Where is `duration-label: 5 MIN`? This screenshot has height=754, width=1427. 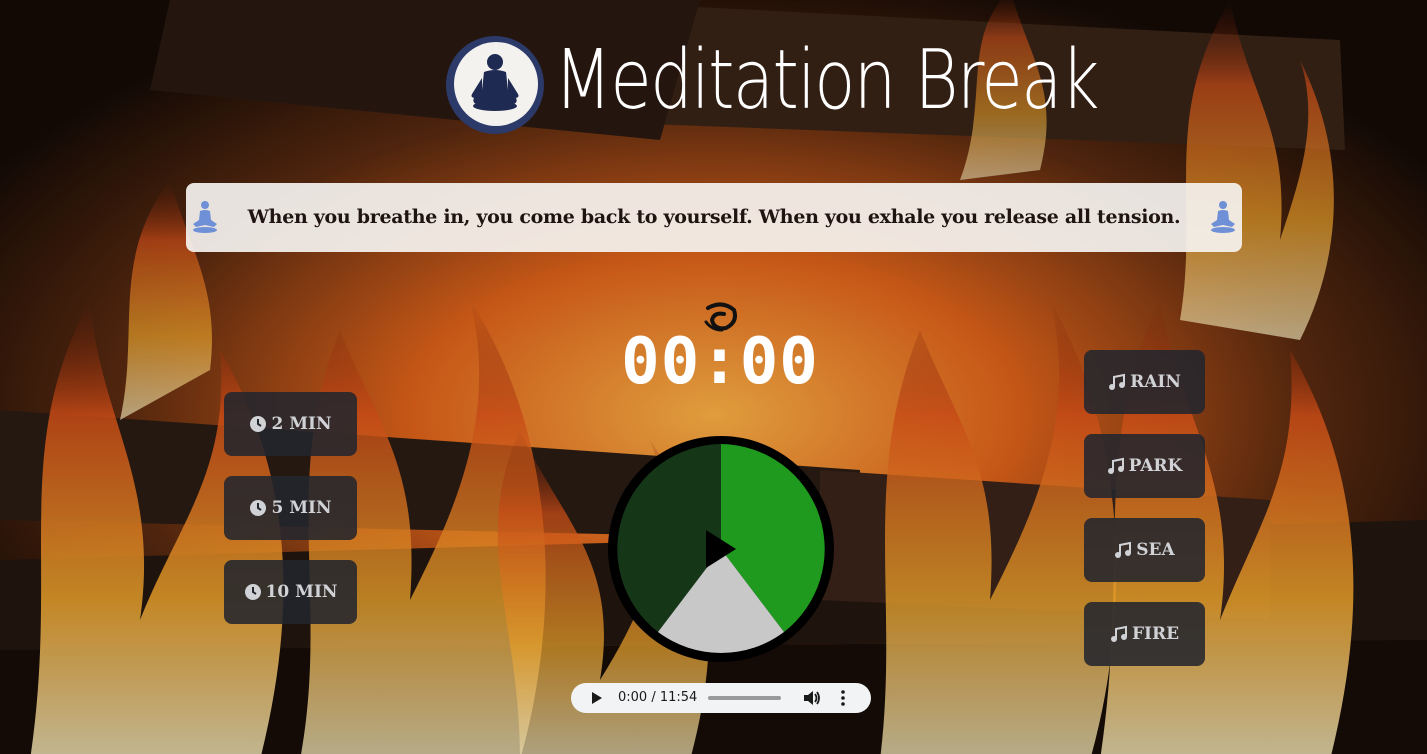
duration-label: 5 MIN is located at coordinates (301, 508).